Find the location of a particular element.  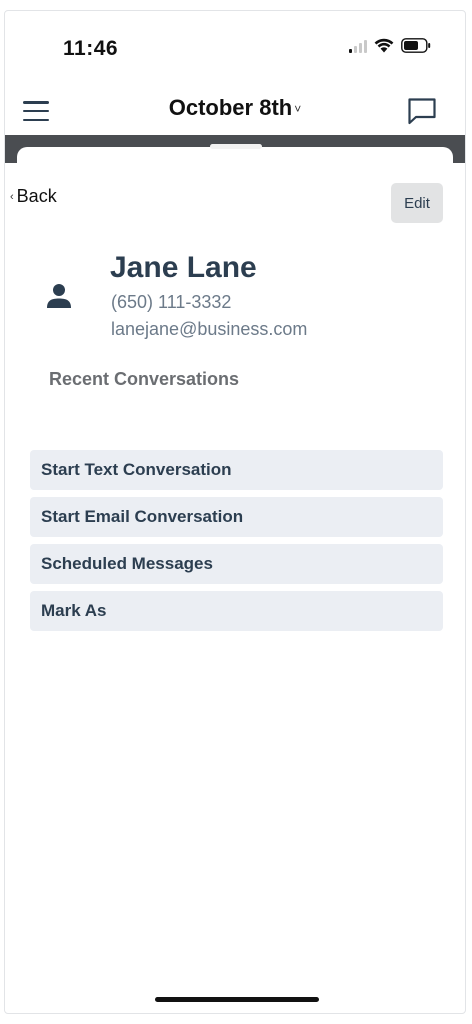

wifi-icon is located at coordinates (384, 45).